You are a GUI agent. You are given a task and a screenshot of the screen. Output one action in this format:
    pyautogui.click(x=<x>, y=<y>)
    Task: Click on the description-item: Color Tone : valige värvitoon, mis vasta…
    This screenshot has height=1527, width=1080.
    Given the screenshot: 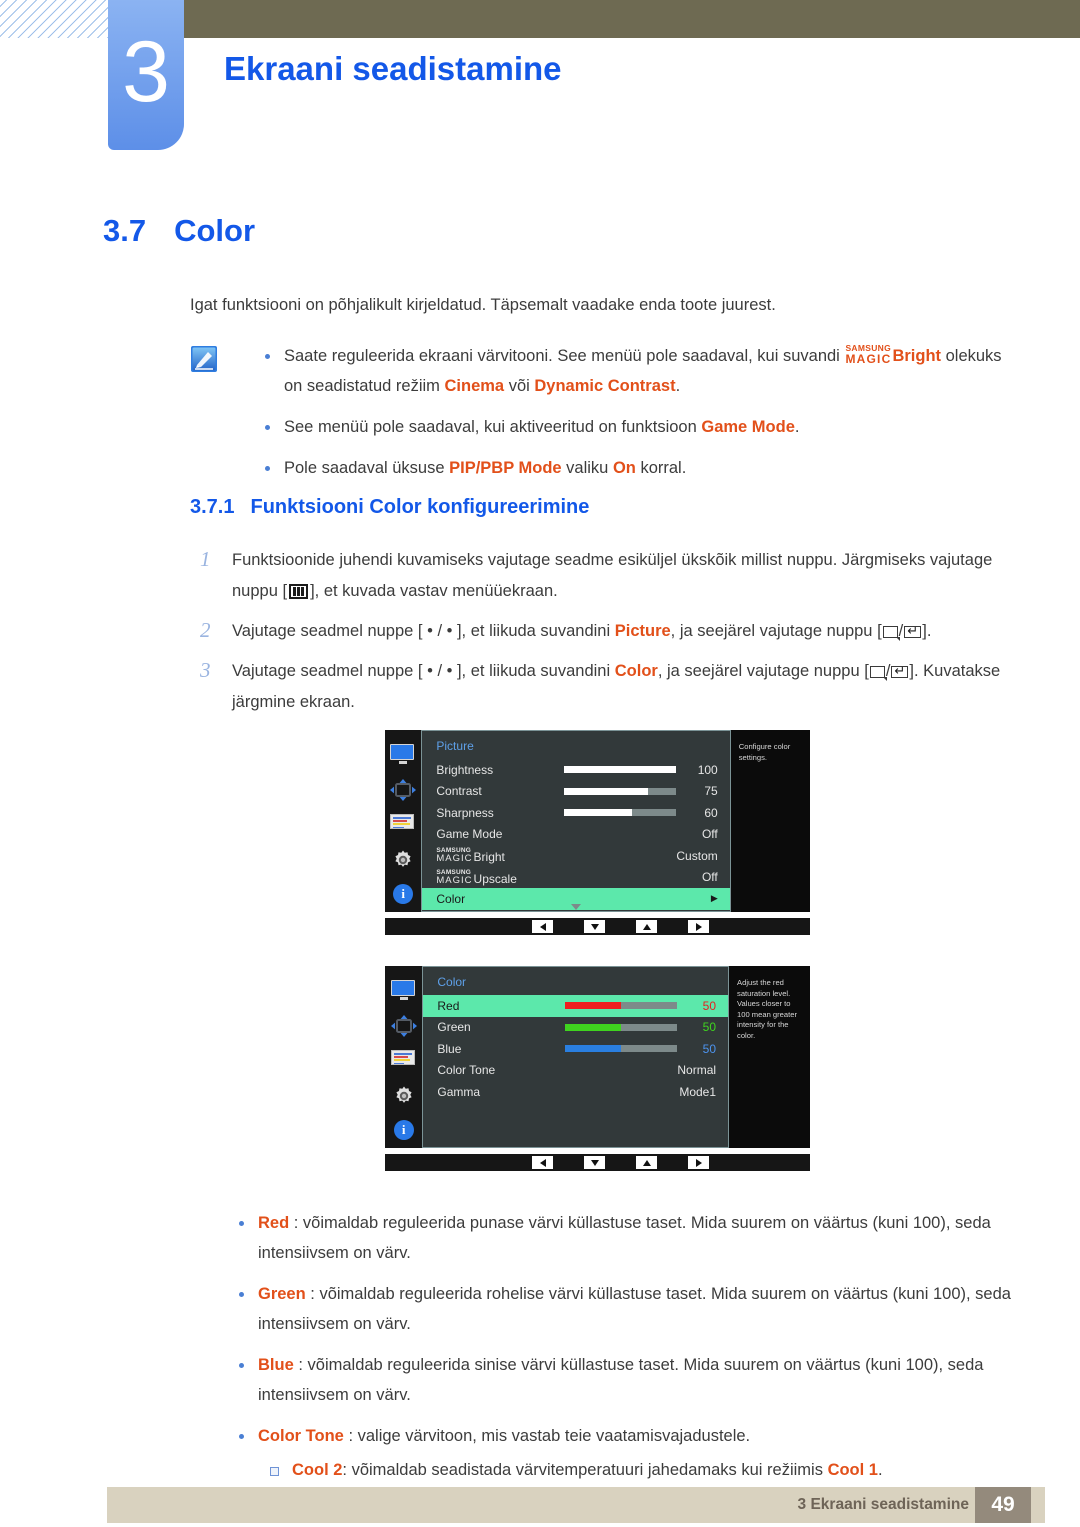 What is the action you would take?
    pyautogui.click(x=625, y=1453)
    